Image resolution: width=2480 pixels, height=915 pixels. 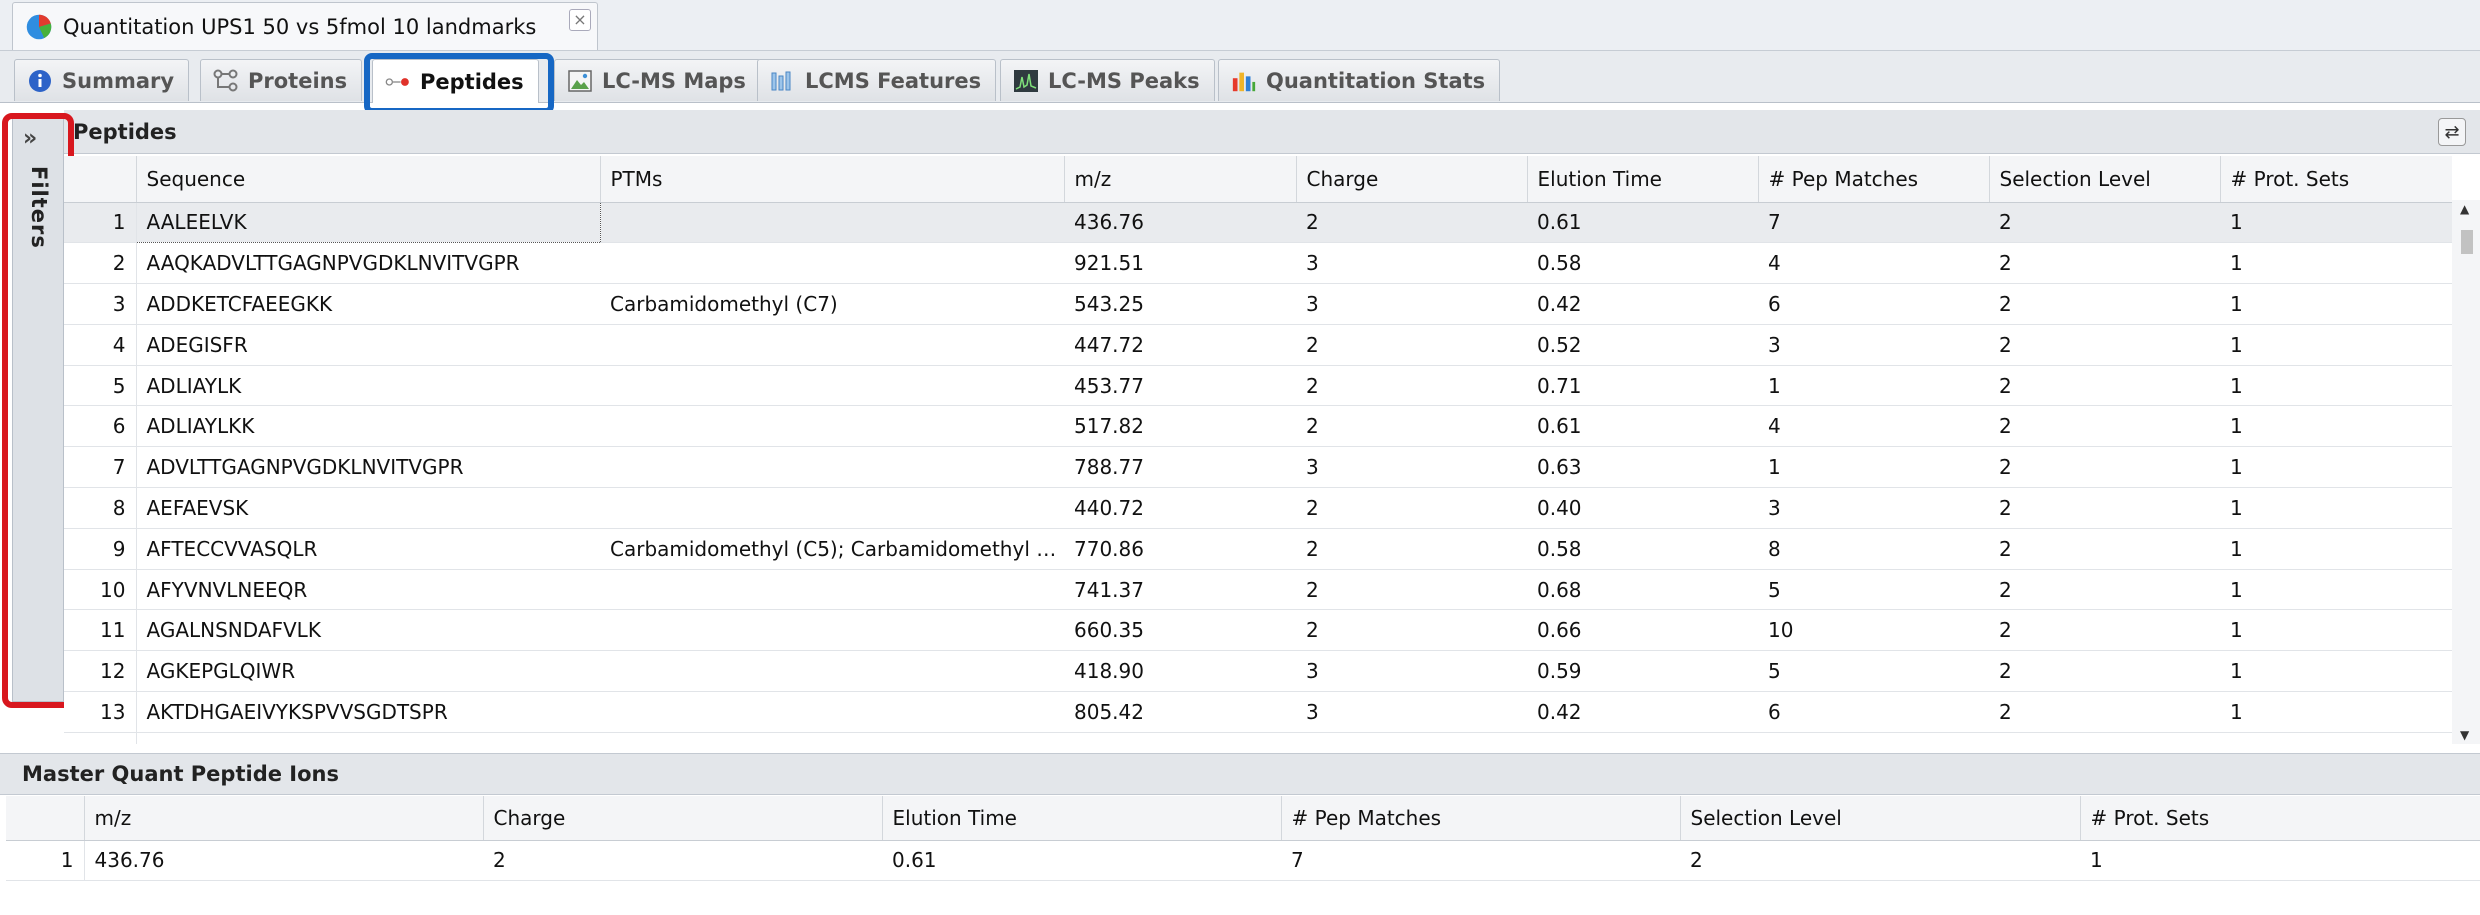 What do you see at coordinates (1258, 386) in the screenshot?
I see `table-row: 5 ADLIAYLK 453.77 2 0.71 1 2 1` at bounding box center [1258, 386].